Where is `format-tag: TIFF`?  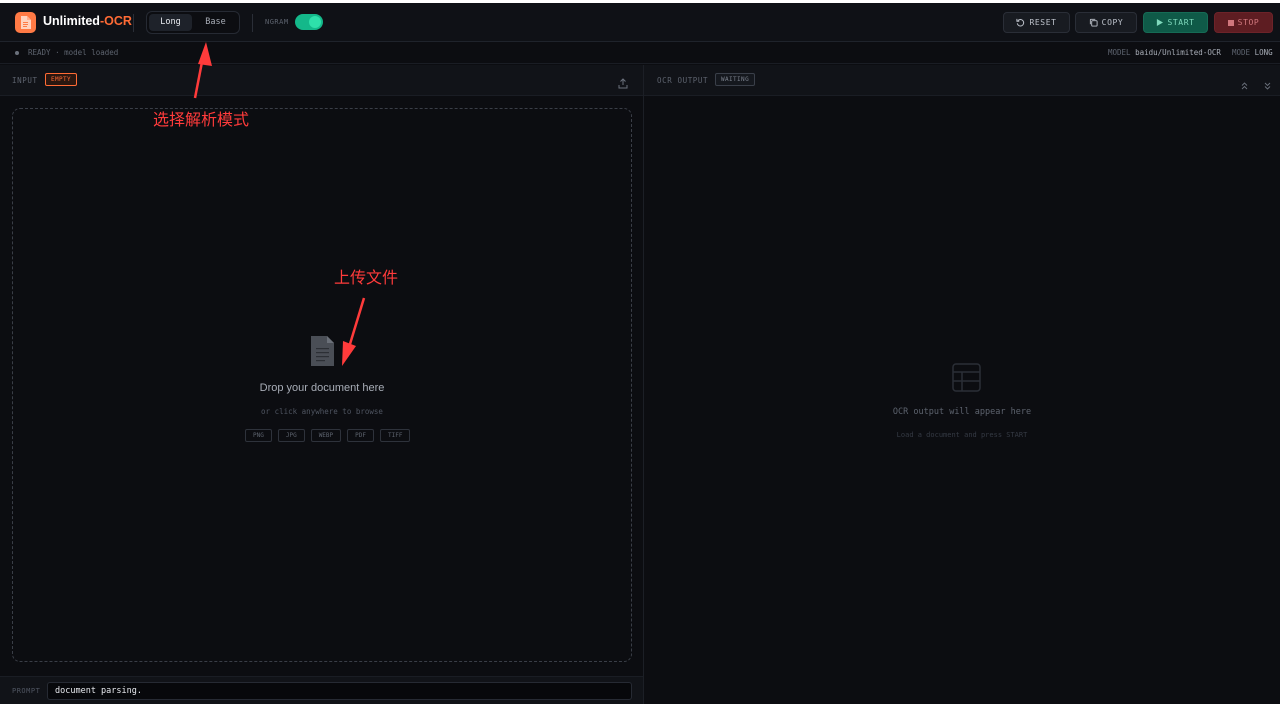 format-tag: TIFF is located at coordinates (395, 435).